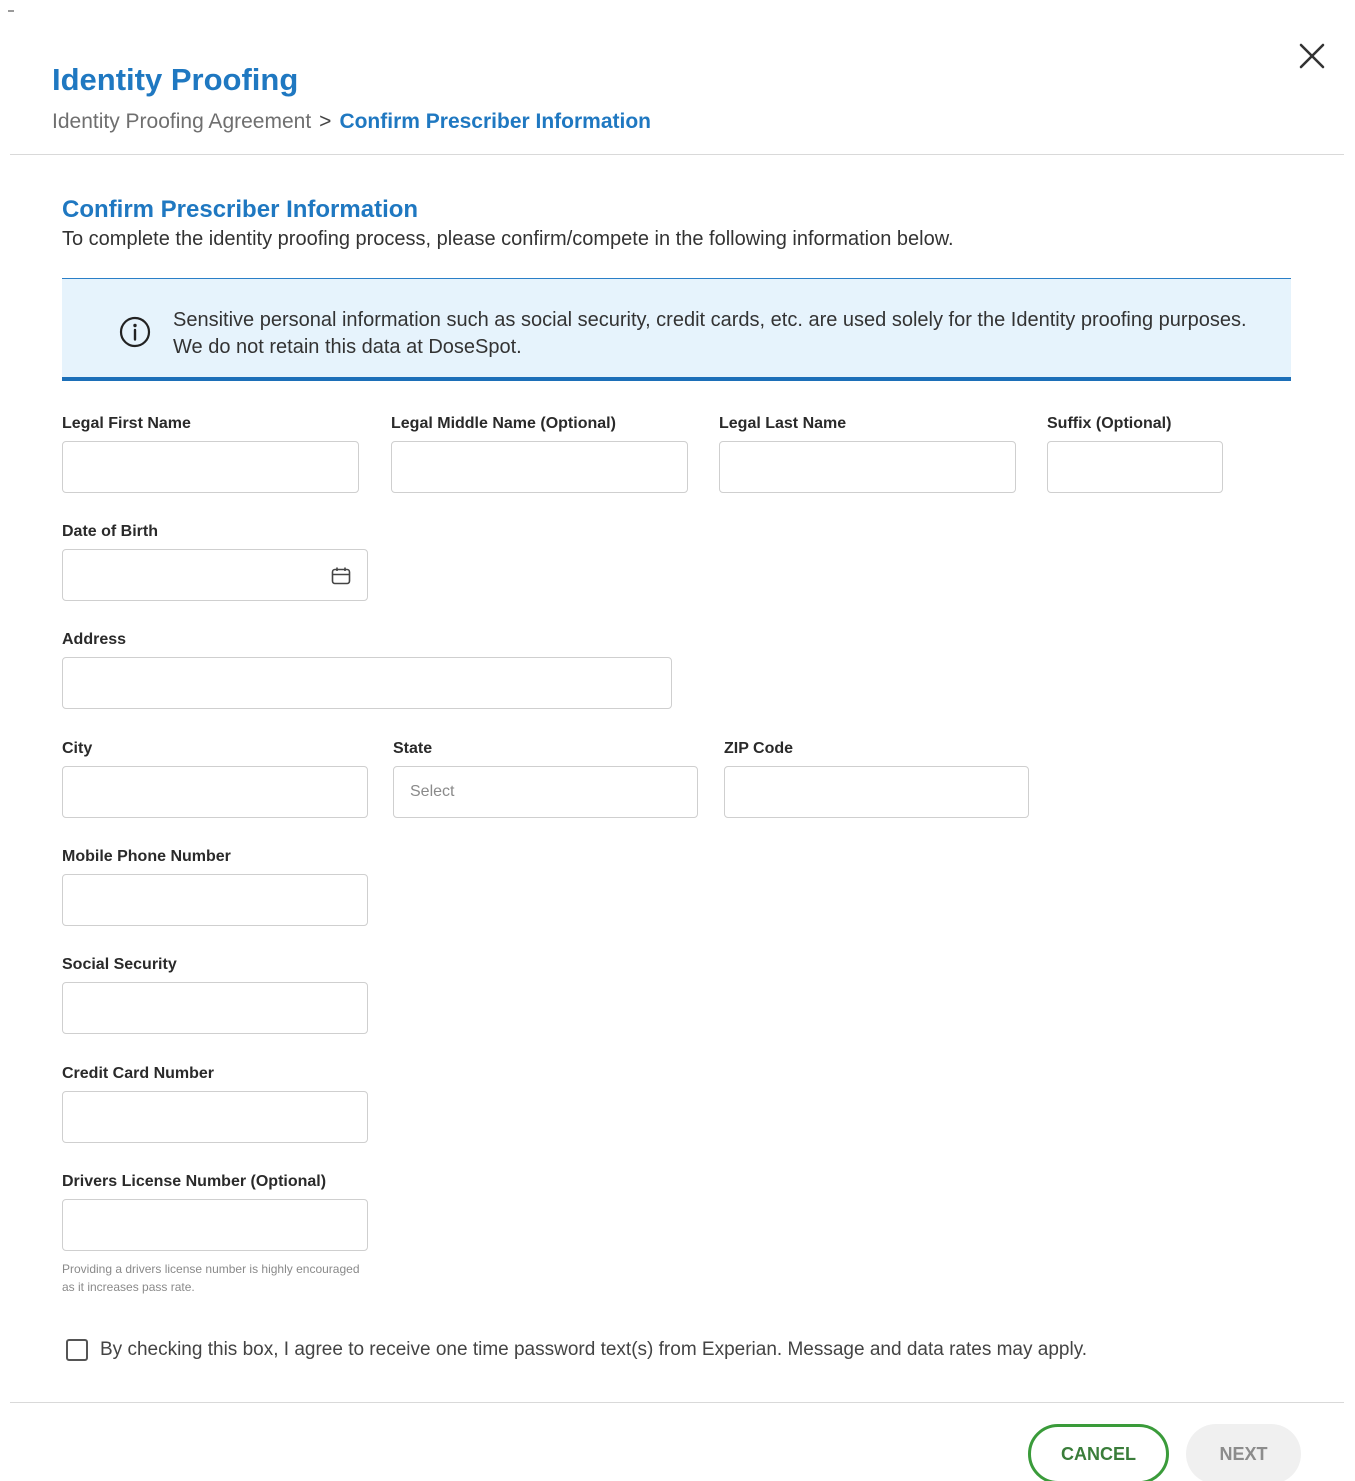  Describe the element at coordinates (77, 1350) in the screenshot. I see `consent-checkbox` at that location.